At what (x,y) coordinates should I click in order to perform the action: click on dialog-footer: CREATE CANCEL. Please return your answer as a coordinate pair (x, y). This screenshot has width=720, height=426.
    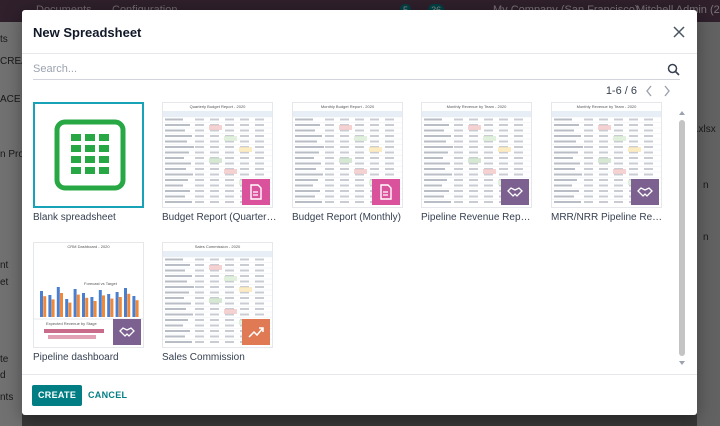
    Looking at the image, I should click on (359, 394).